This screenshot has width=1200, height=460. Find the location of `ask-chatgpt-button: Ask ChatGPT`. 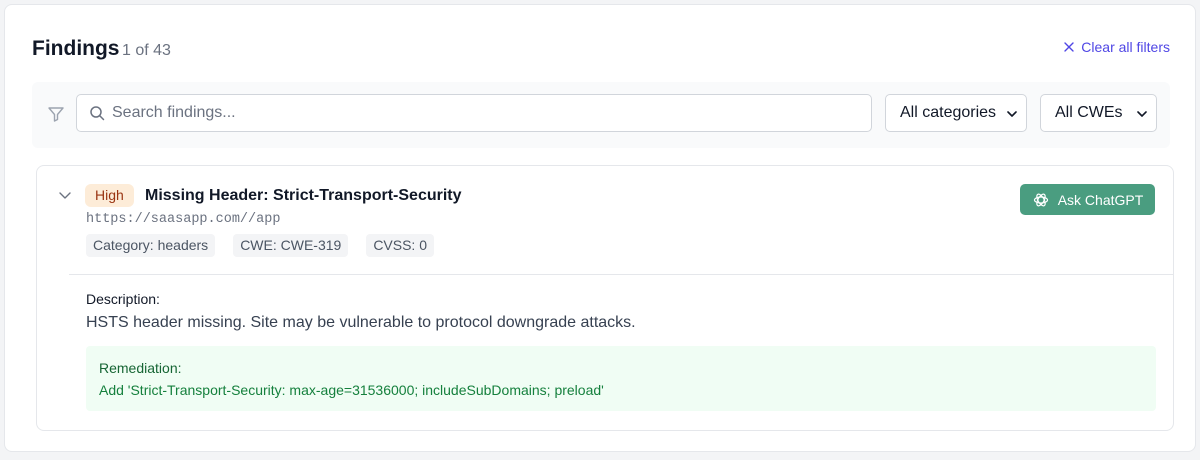

ask-chatgpt-button: Ask ChatGPT is located at coordinates (1087, 199).